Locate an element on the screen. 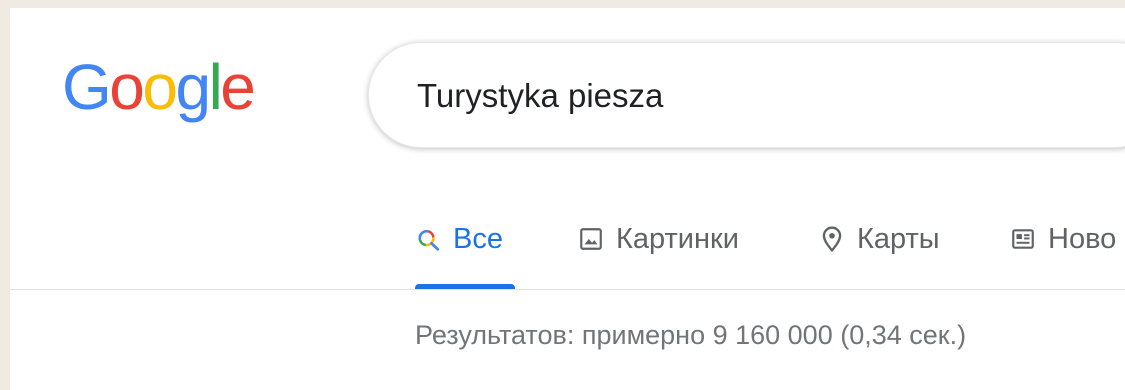  news-icon is located at coordinates (1023, 239).